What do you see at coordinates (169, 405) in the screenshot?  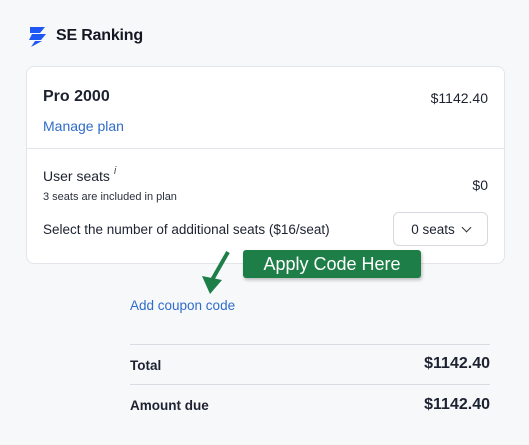 I see `amount-due-label: Amount due` at bounding box center [169, 405].